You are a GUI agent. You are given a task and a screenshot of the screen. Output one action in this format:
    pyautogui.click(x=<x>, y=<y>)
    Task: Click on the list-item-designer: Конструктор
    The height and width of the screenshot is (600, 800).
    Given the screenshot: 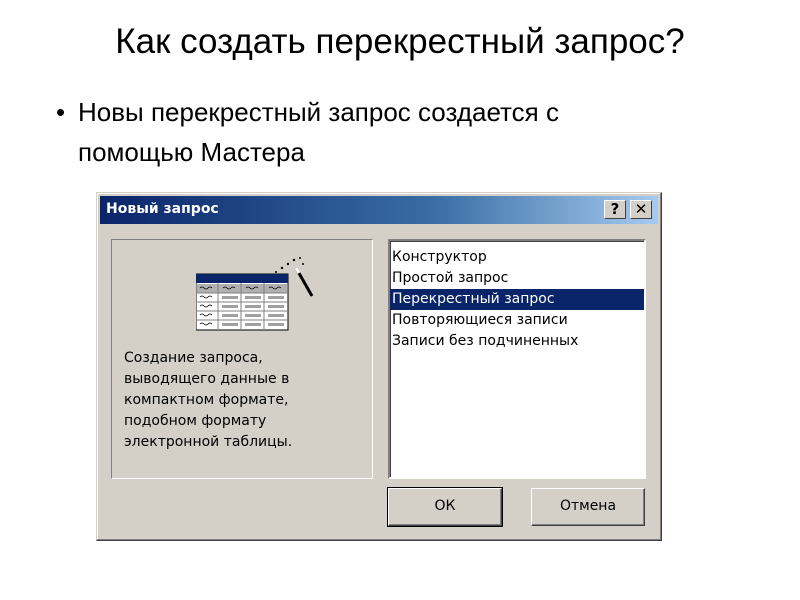 What is the action you would take?
    pyautogui.click(x=517, y=257)
    